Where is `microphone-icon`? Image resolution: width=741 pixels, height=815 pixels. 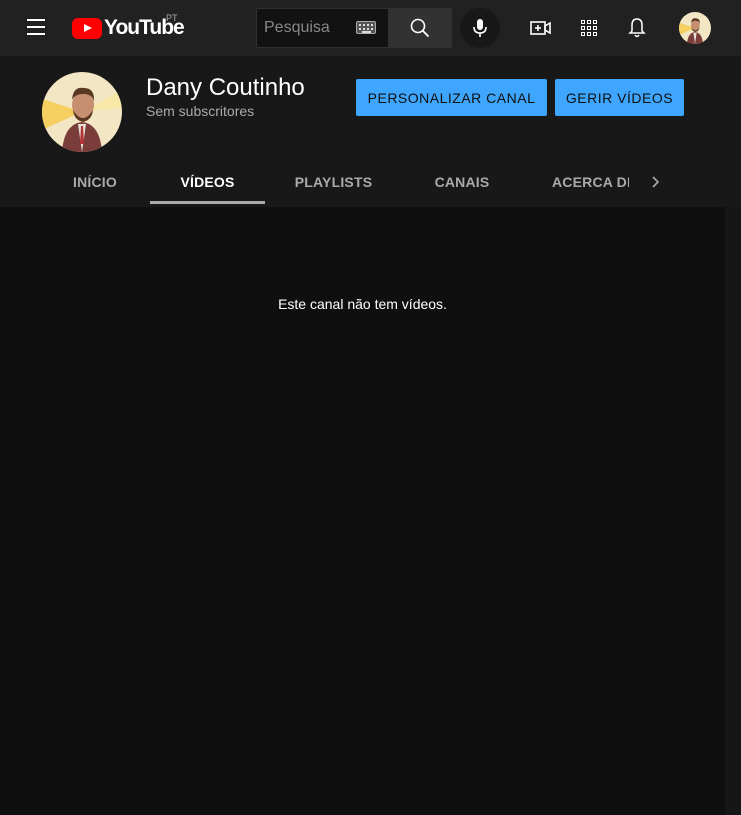 microphone-icon is located at coordinates (480, 28).